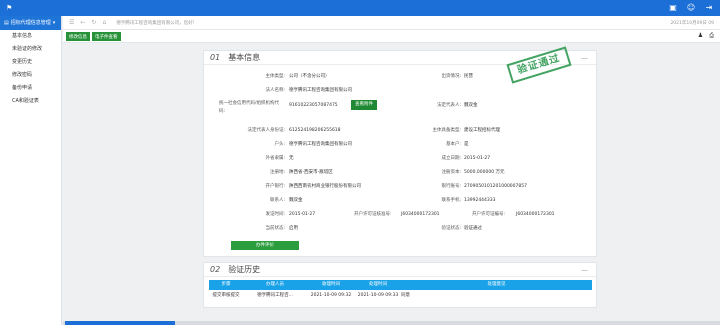 The width and height of the screenshot is (720, 325). What do you see at coordinates (360, 8) in the screenshot?
I see `top-bar: ⚑ ▣ ☺ ⇥` at bounding box center [360, 8].